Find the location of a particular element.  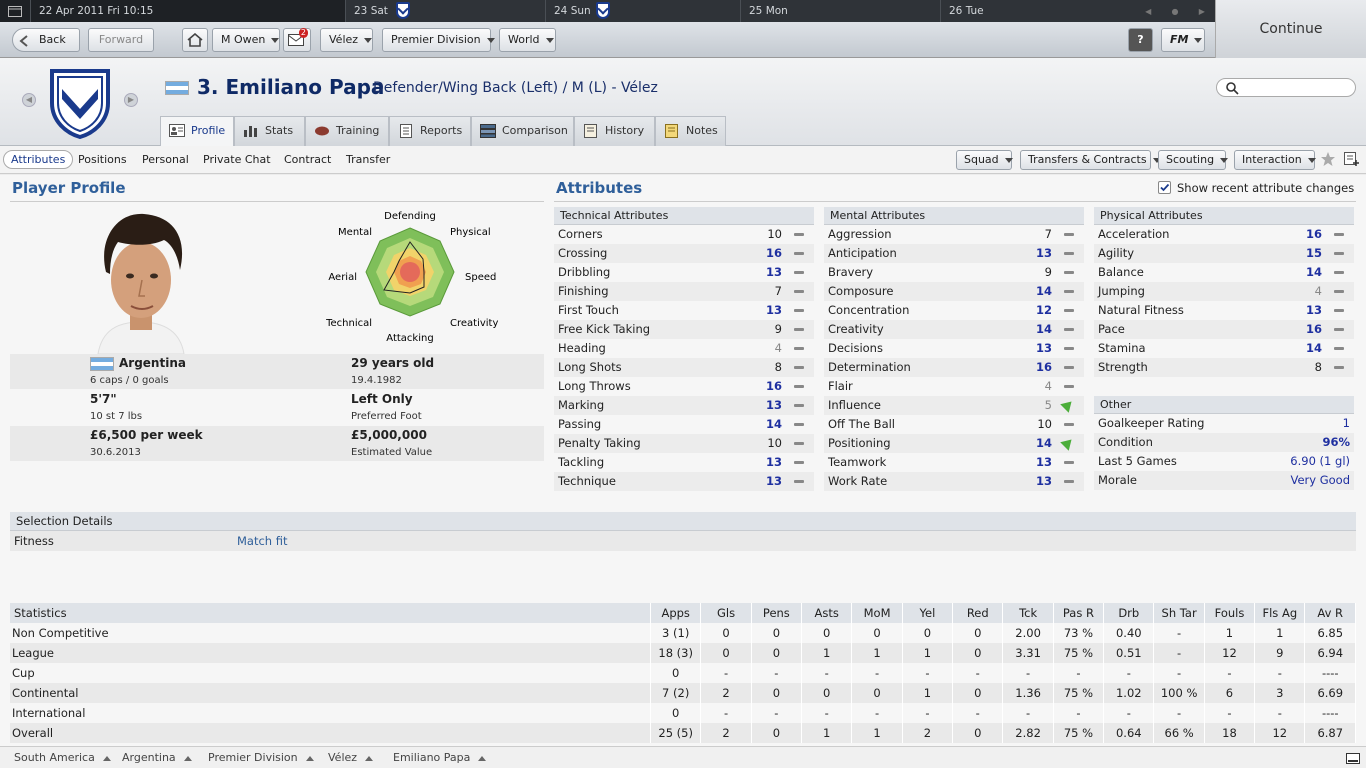

scouting-menu-button: Scouting is located at coordinates (1193, 160).